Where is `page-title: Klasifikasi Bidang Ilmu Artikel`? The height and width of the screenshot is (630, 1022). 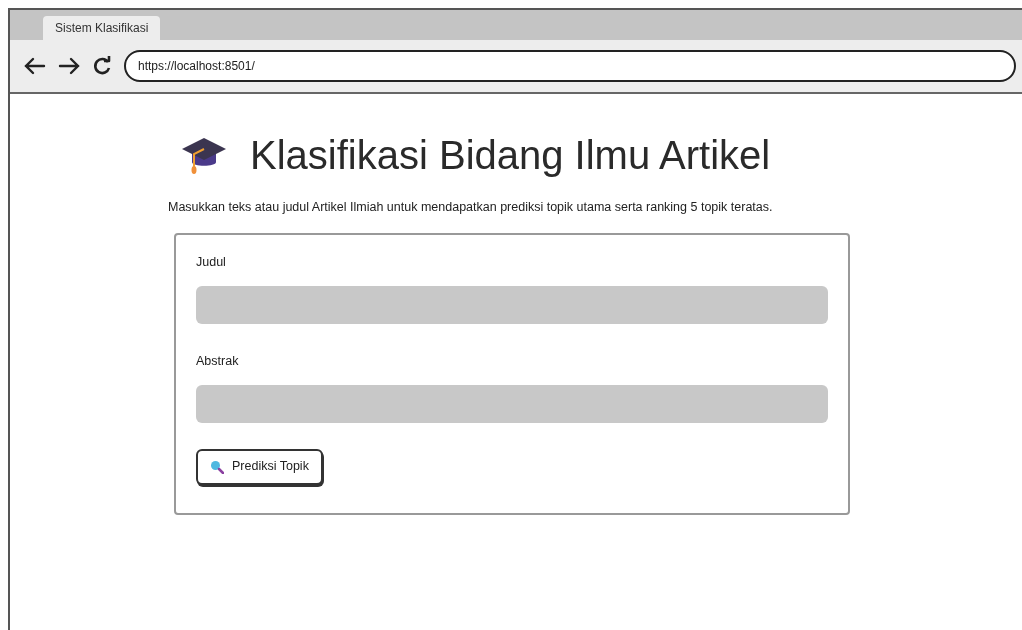
page-title: Klasifikasi Bidang Ilmu Artikel is located at coordinates (510, 155).